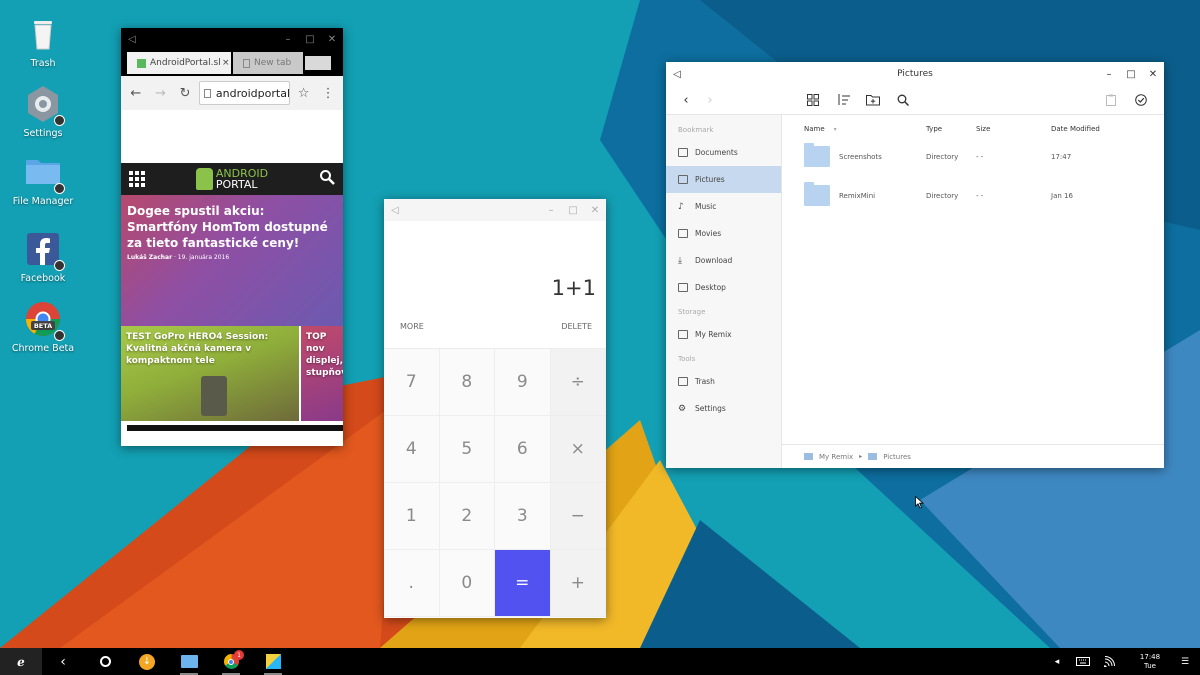  I want to click on key-2: 2, so click(467, 516).